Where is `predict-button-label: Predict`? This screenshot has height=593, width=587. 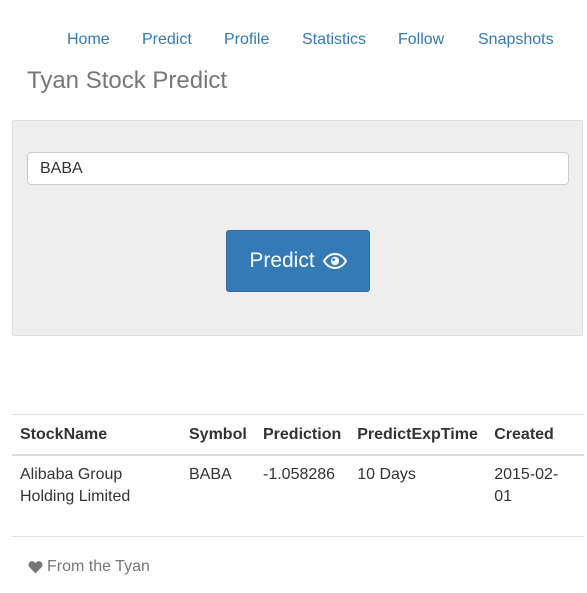 predict-button-label: Predict is located at coordinates (282, 260).